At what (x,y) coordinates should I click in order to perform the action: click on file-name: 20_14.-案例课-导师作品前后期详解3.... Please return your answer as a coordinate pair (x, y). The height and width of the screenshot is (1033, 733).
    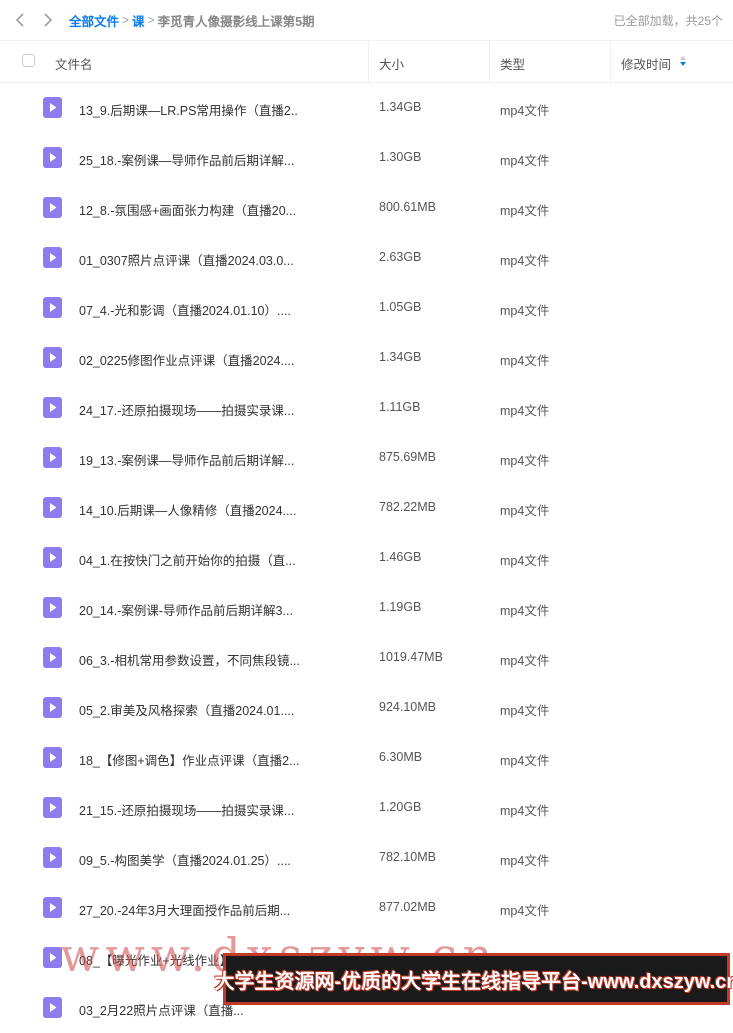
    Looking at the image, I should click on (189, 609).